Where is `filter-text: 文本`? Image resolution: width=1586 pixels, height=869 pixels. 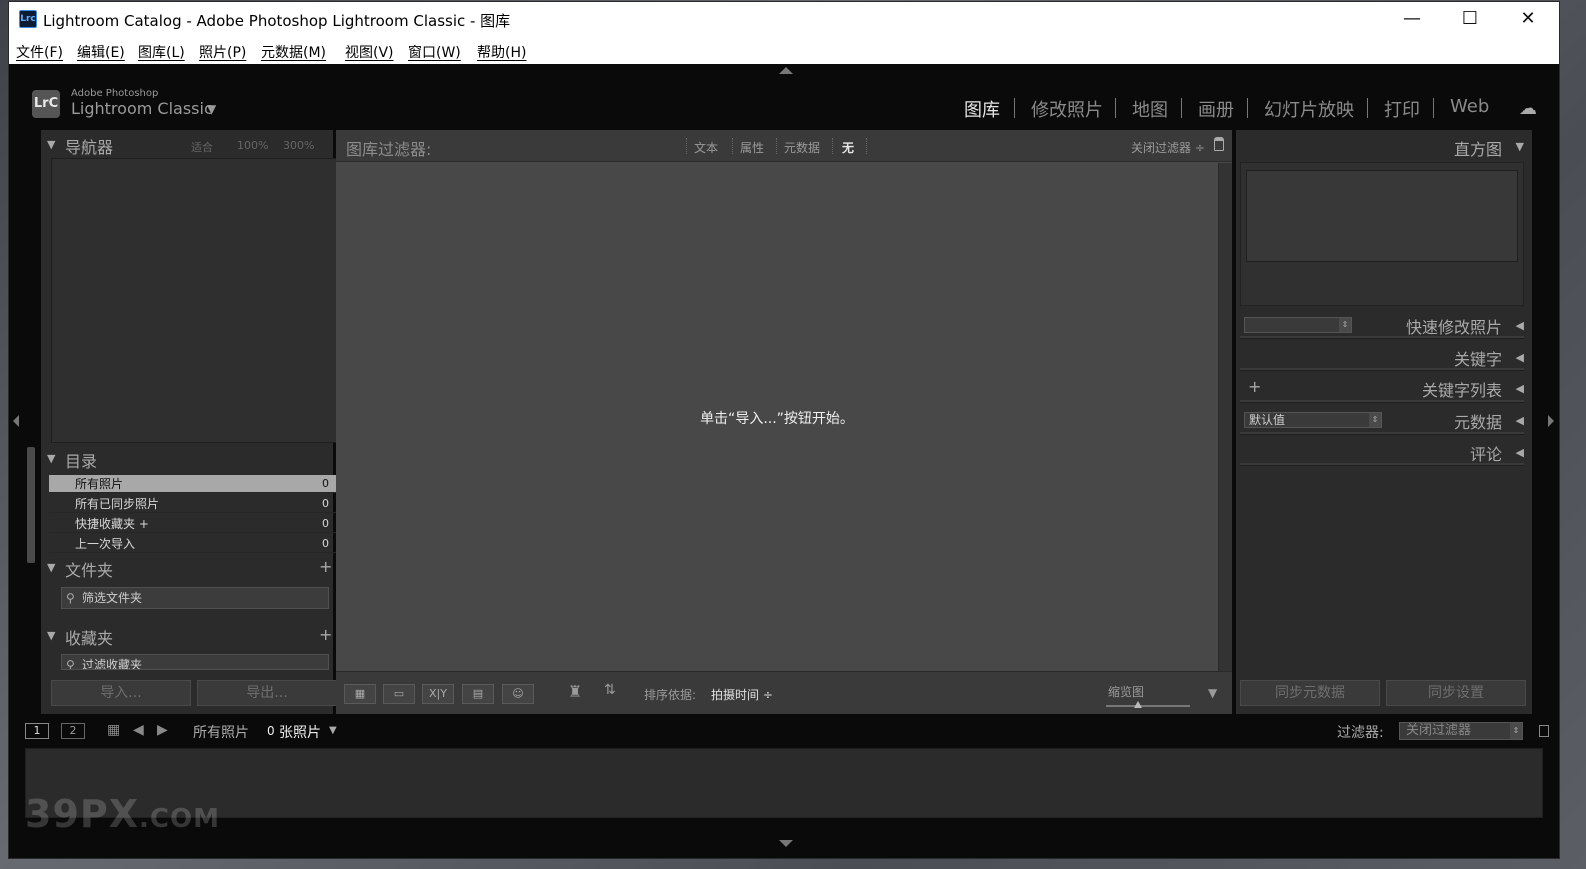 filter-text: 文本 is located at coordinates (706, 147).